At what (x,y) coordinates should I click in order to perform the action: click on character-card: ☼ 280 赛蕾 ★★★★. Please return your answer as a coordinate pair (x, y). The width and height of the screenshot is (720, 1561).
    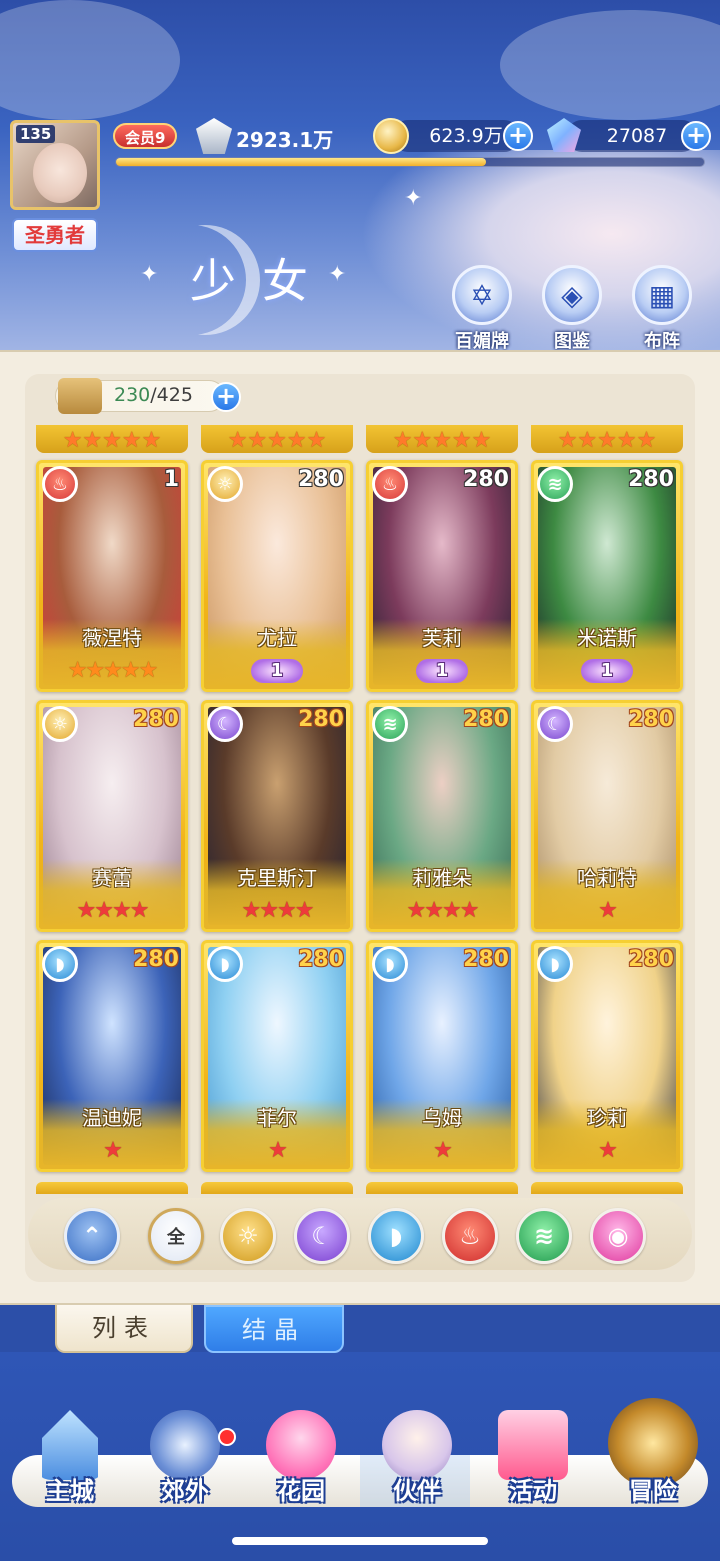
    Looking at the image, I should click on (112, 816).